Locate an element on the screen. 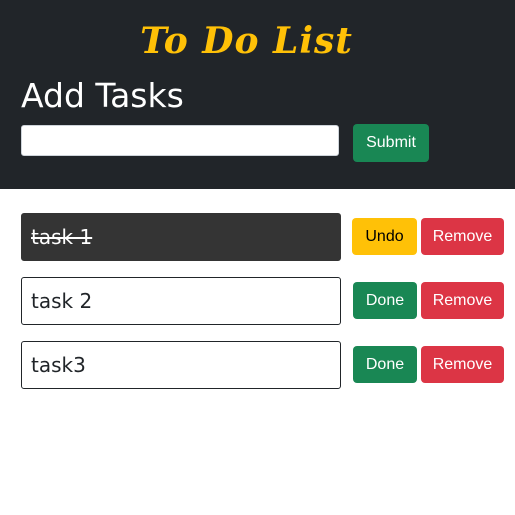  task-row: task 2 Done Remove is located at coordinates (257, 301).